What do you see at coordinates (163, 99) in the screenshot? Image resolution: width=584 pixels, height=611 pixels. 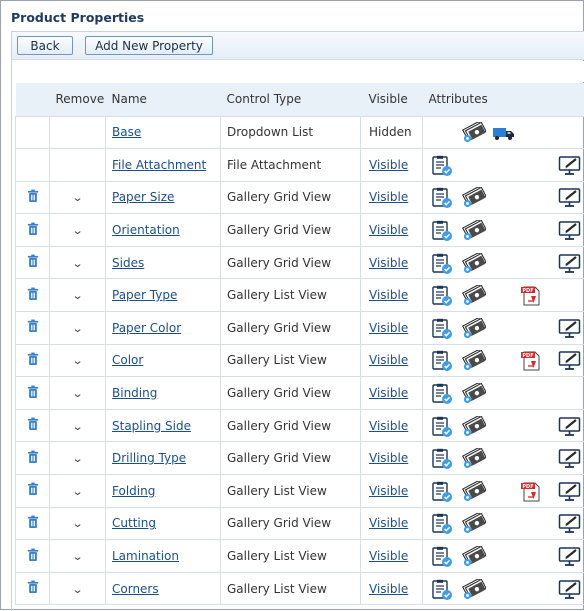 I see `header-name: Name` at bounding box center [163, 99].